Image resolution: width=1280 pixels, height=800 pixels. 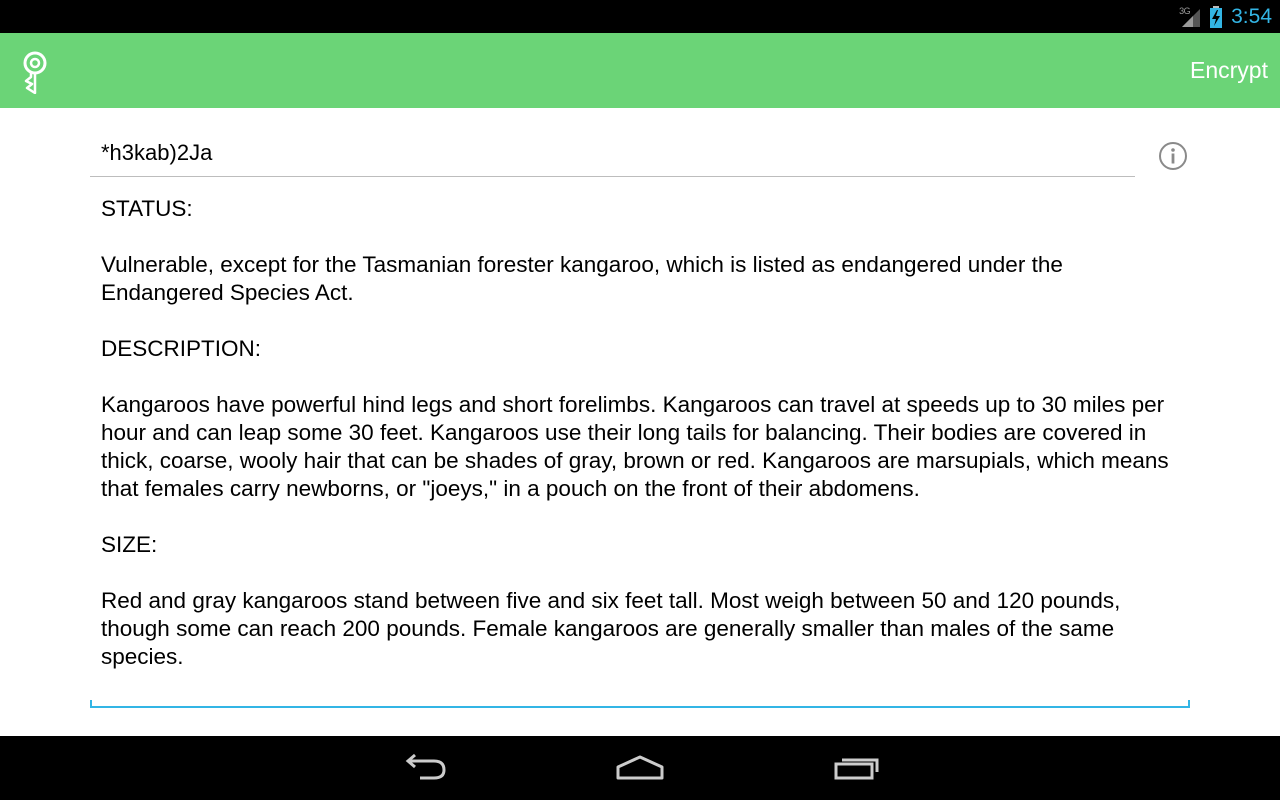 I want to click on recents-icon, so click(x=857, y=767).